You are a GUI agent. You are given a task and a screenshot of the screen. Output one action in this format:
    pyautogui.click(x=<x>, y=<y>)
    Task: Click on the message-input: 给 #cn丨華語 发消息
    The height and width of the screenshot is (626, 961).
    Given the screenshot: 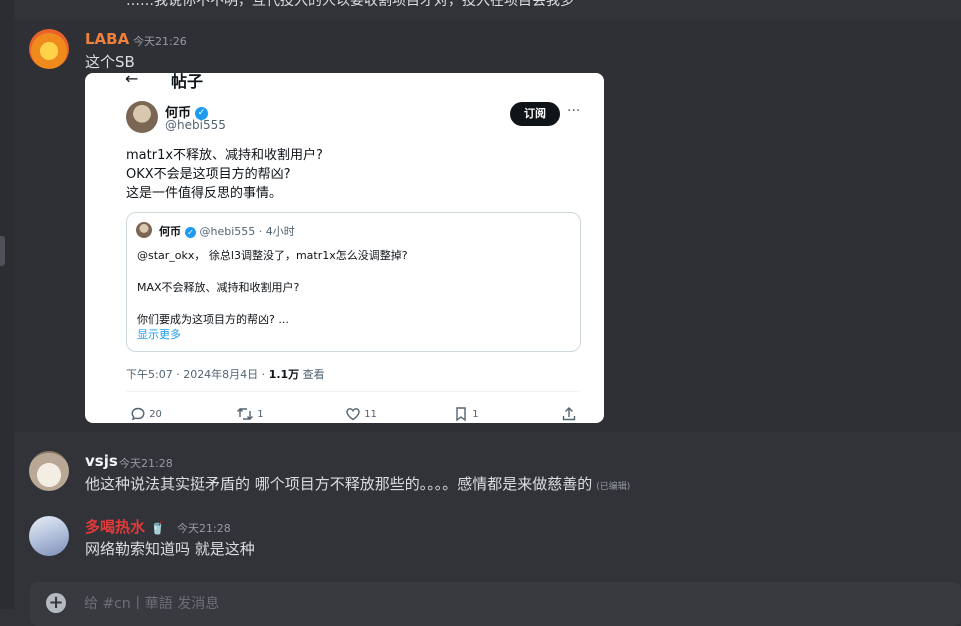 What is the action you would take?
    pyautogui.click(x=151, y=603)
    